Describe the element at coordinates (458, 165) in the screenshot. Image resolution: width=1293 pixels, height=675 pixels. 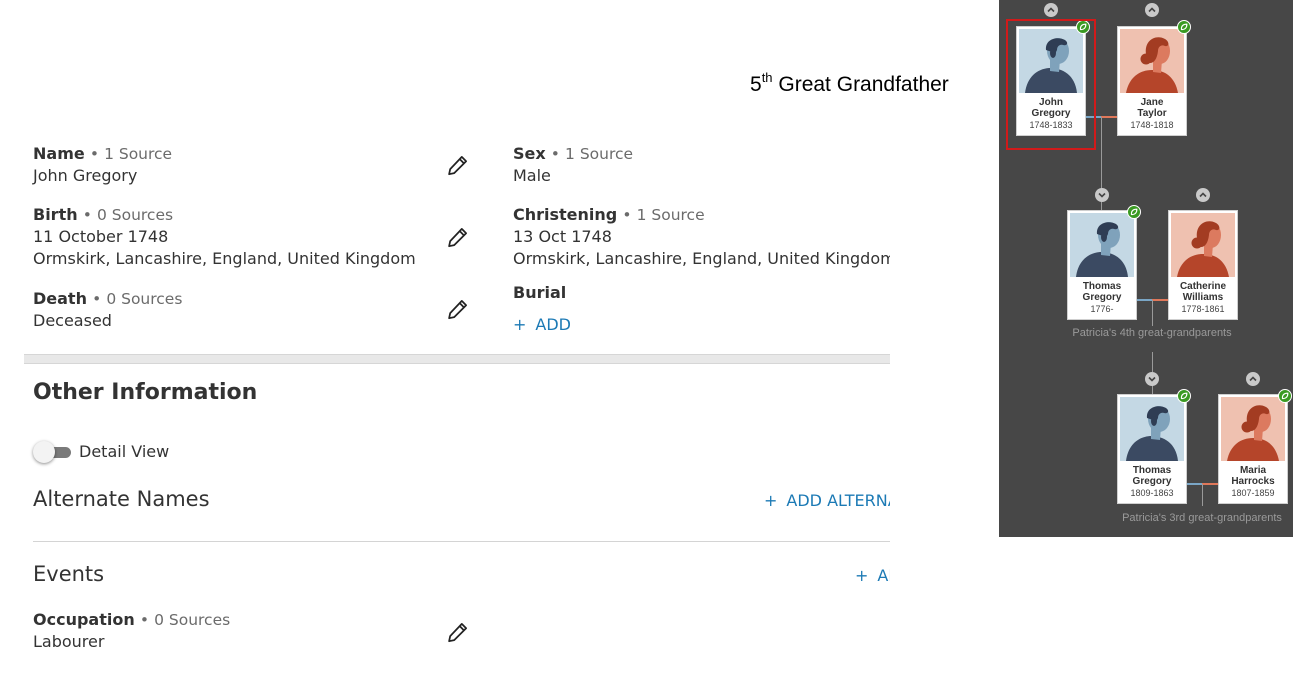
I see `edit-name-button` at that location.